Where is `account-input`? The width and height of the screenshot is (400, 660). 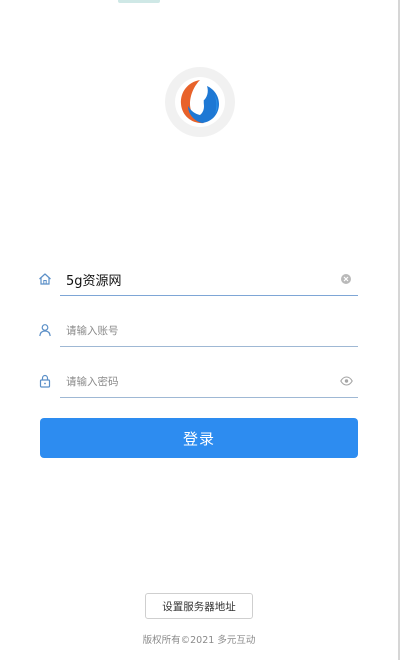 account-input is located at coordinates (198, 330).